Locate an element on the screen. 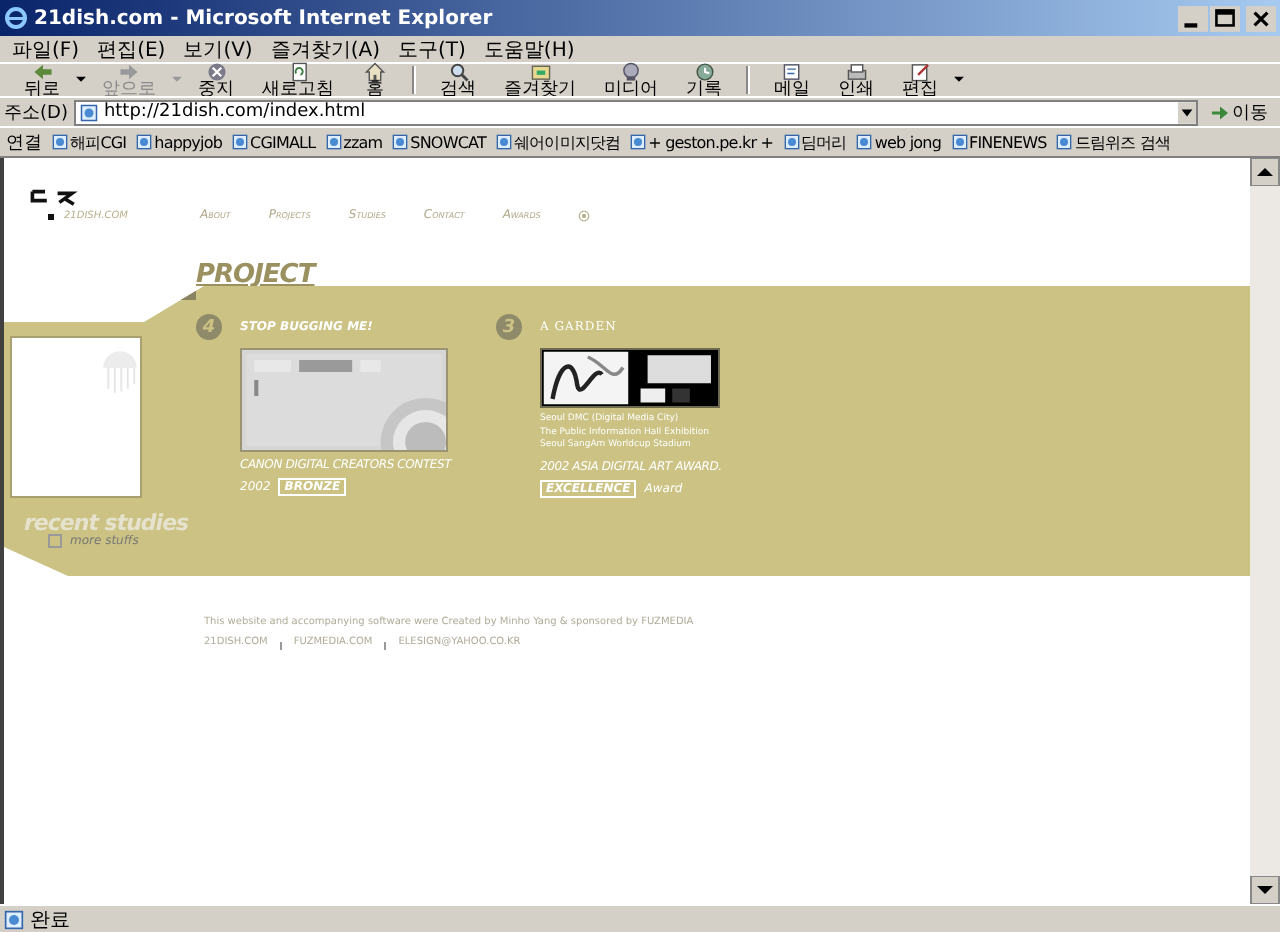 The width and height of the screenshot is (1280, 932). menu-item: 보기(V) is located at coordinates (218, 49).